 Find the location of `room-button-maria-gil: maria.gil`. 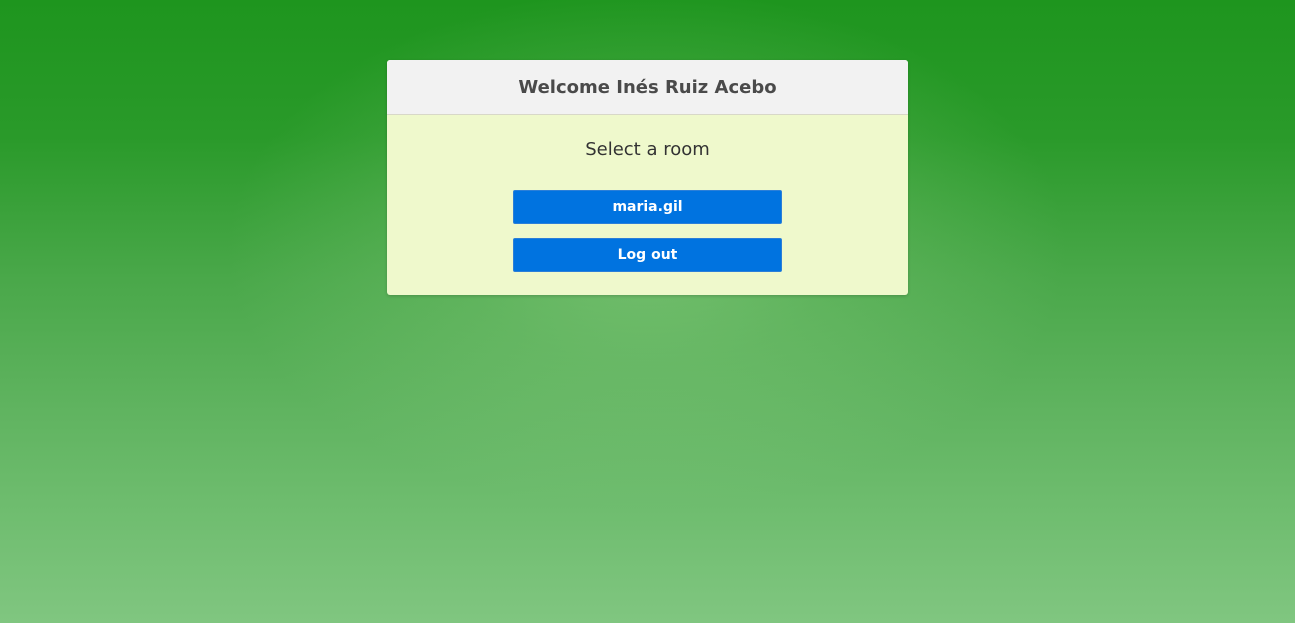

room-button-maria-gil: maria.gil is located at coordinates (647, 207).